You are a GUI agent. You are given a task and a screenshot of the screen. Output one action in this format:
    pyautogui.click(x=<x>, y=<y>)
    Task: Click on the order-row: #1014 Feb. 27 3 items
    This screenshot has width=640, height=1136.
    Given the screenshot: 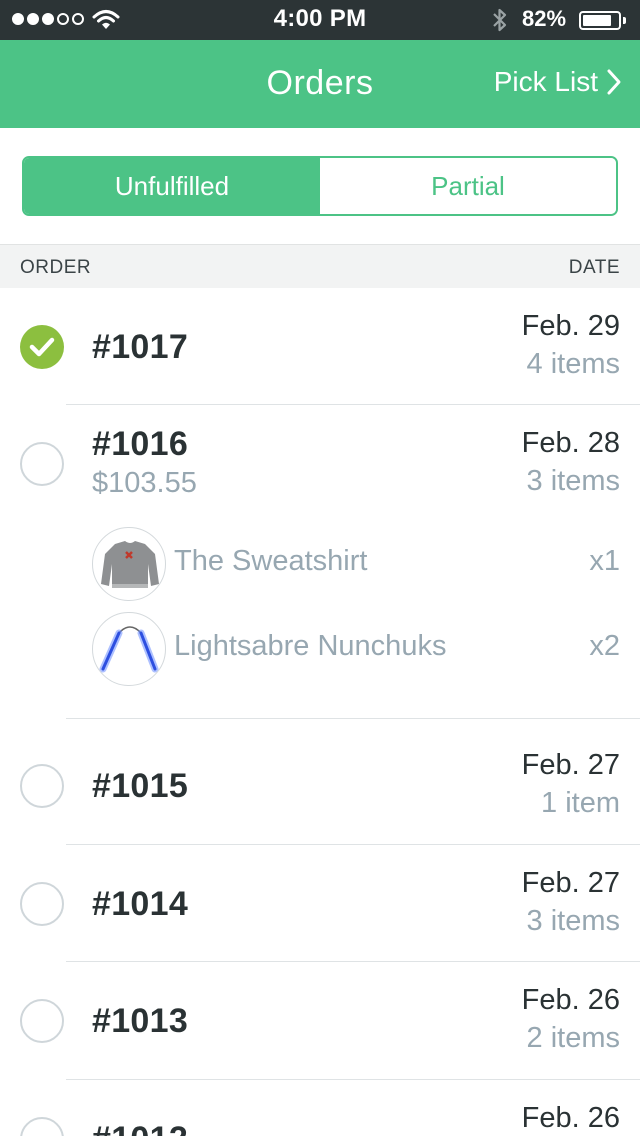 What is the action you would take?
    pyautogui.click(x=320, y=903)
    